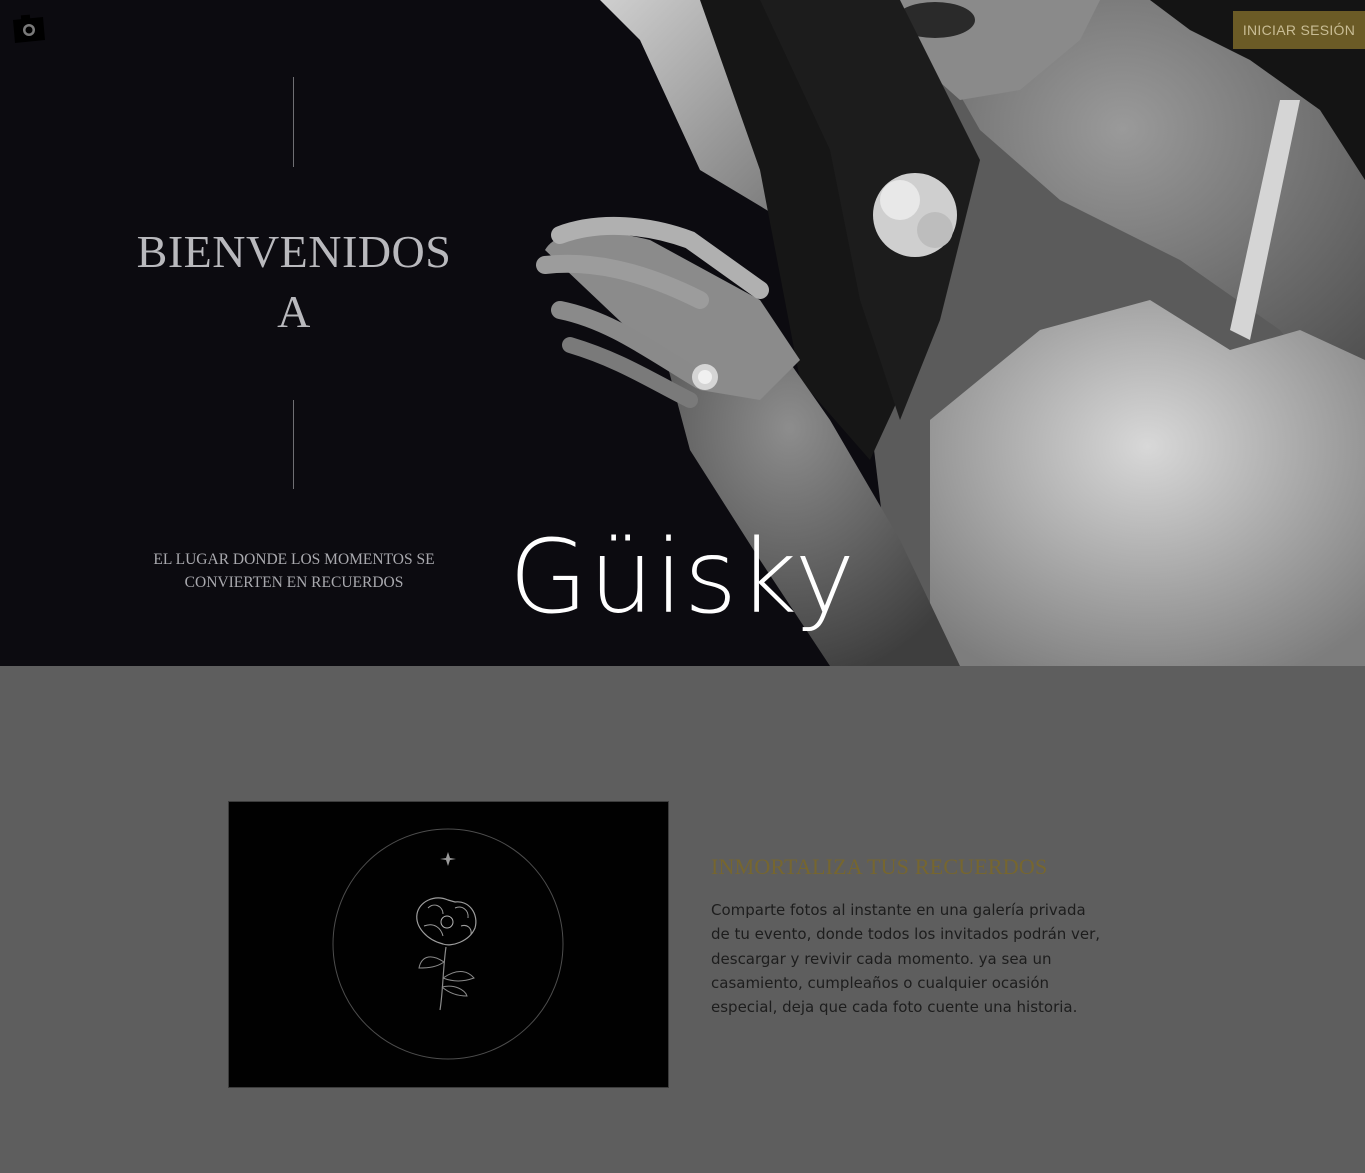  I want to click on feature-heading: INMORTALIZA TUS RECUERDOS, so click(879, 866).